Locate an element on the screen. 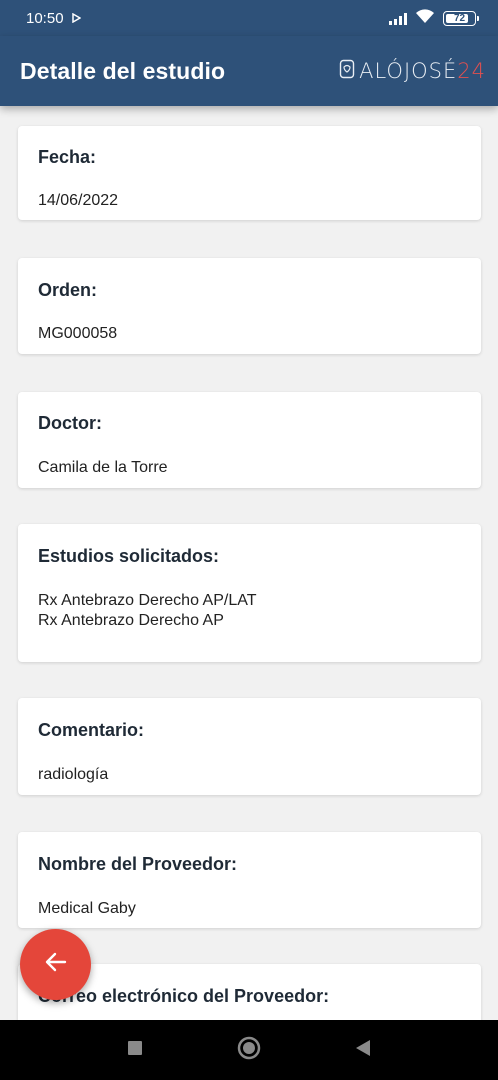  provider-name-card: Nombre del Proveedor: Medical Gaby is located at coordinates (249, 880).